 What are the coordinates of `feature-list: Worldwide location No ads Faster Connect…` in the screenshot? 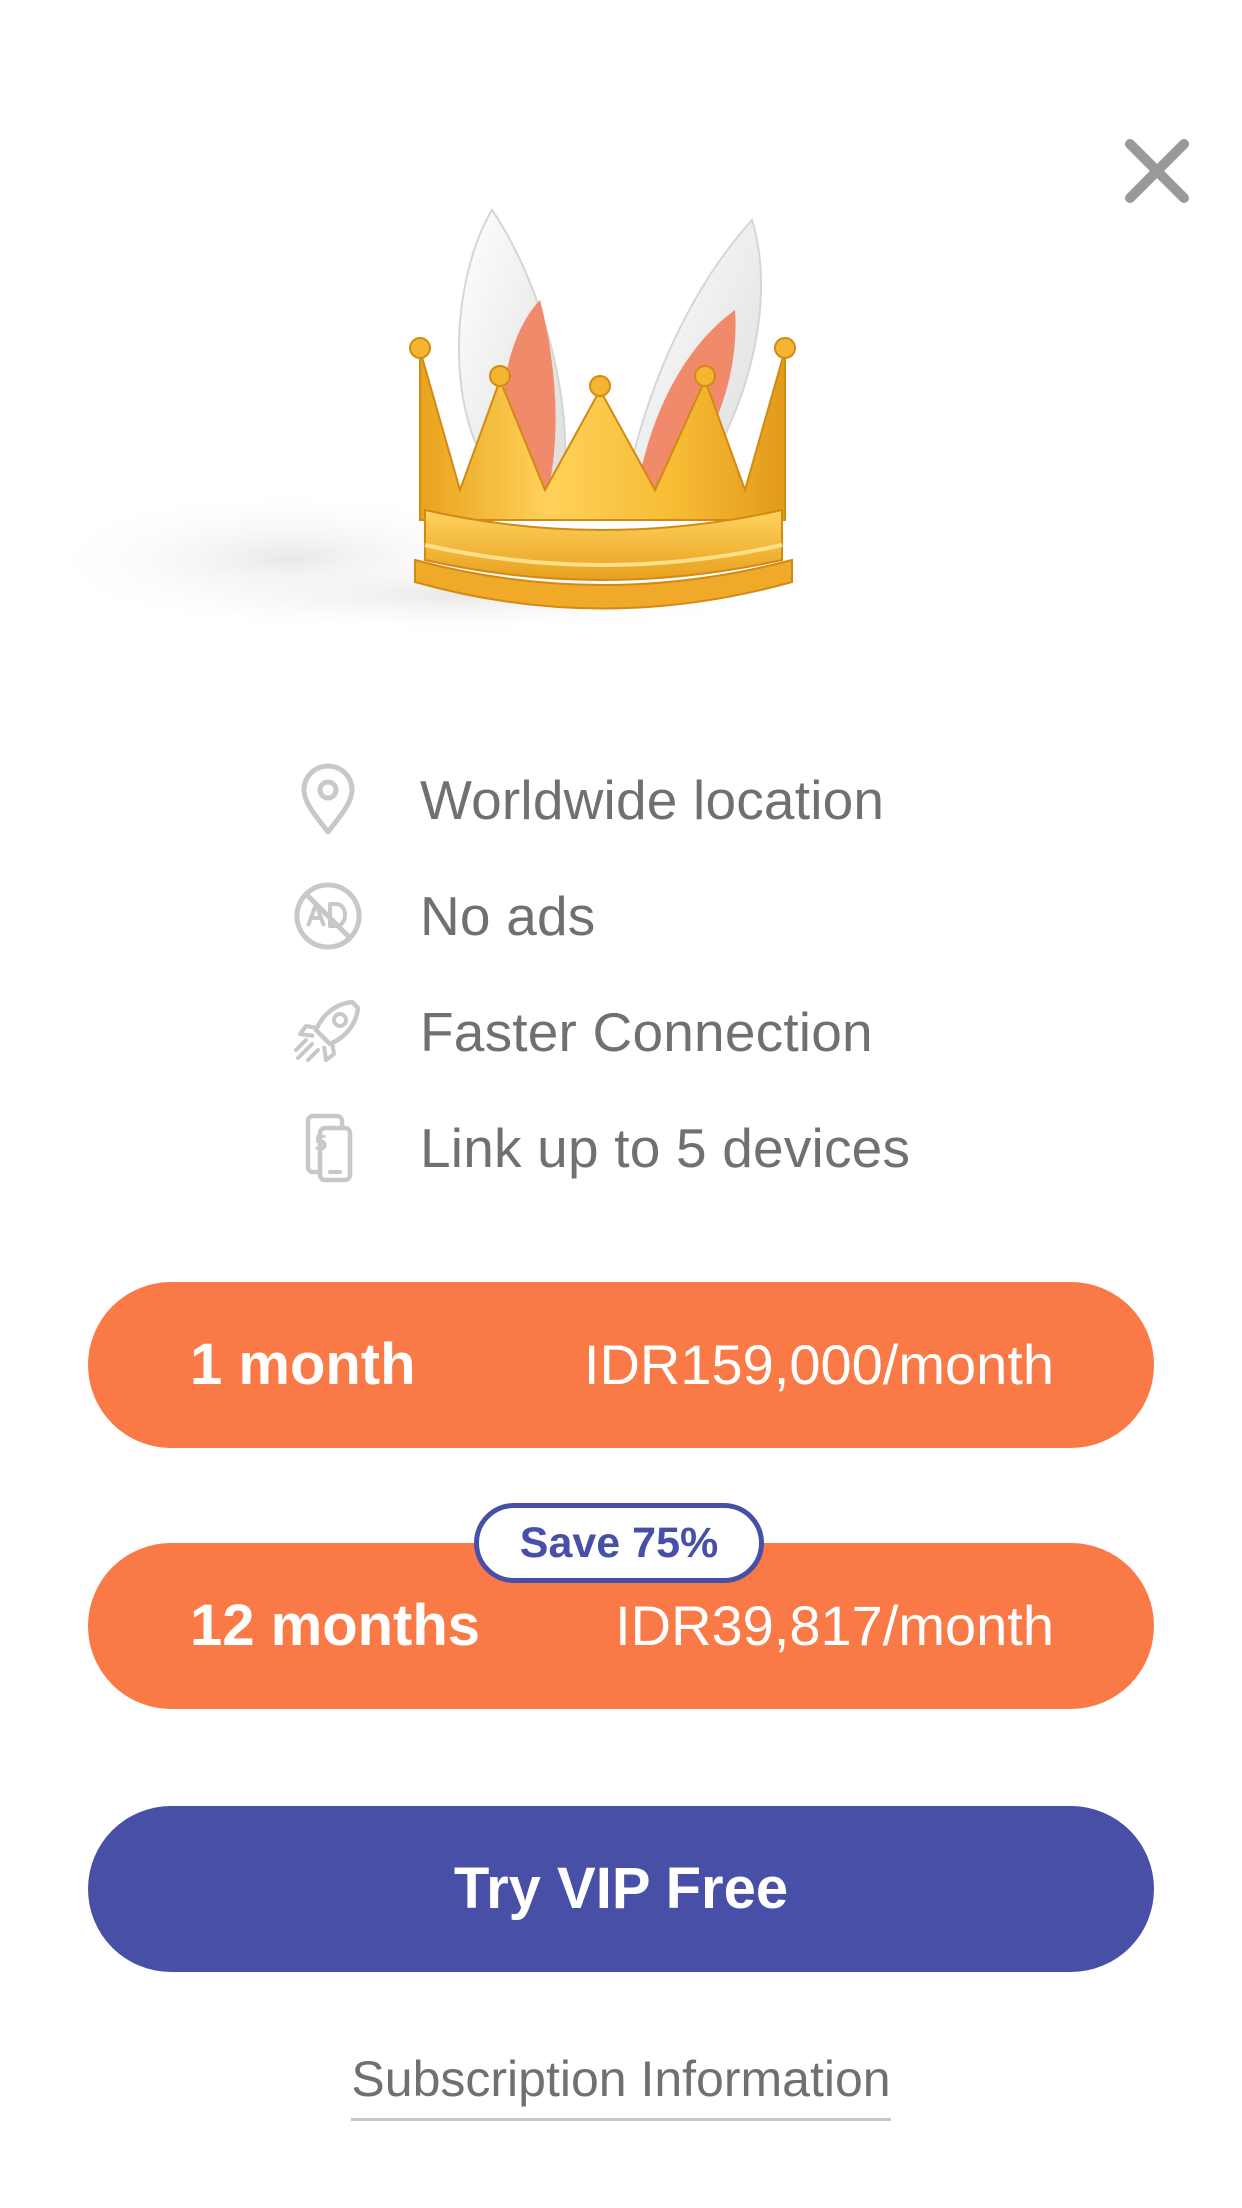 It's located at (670, 974).